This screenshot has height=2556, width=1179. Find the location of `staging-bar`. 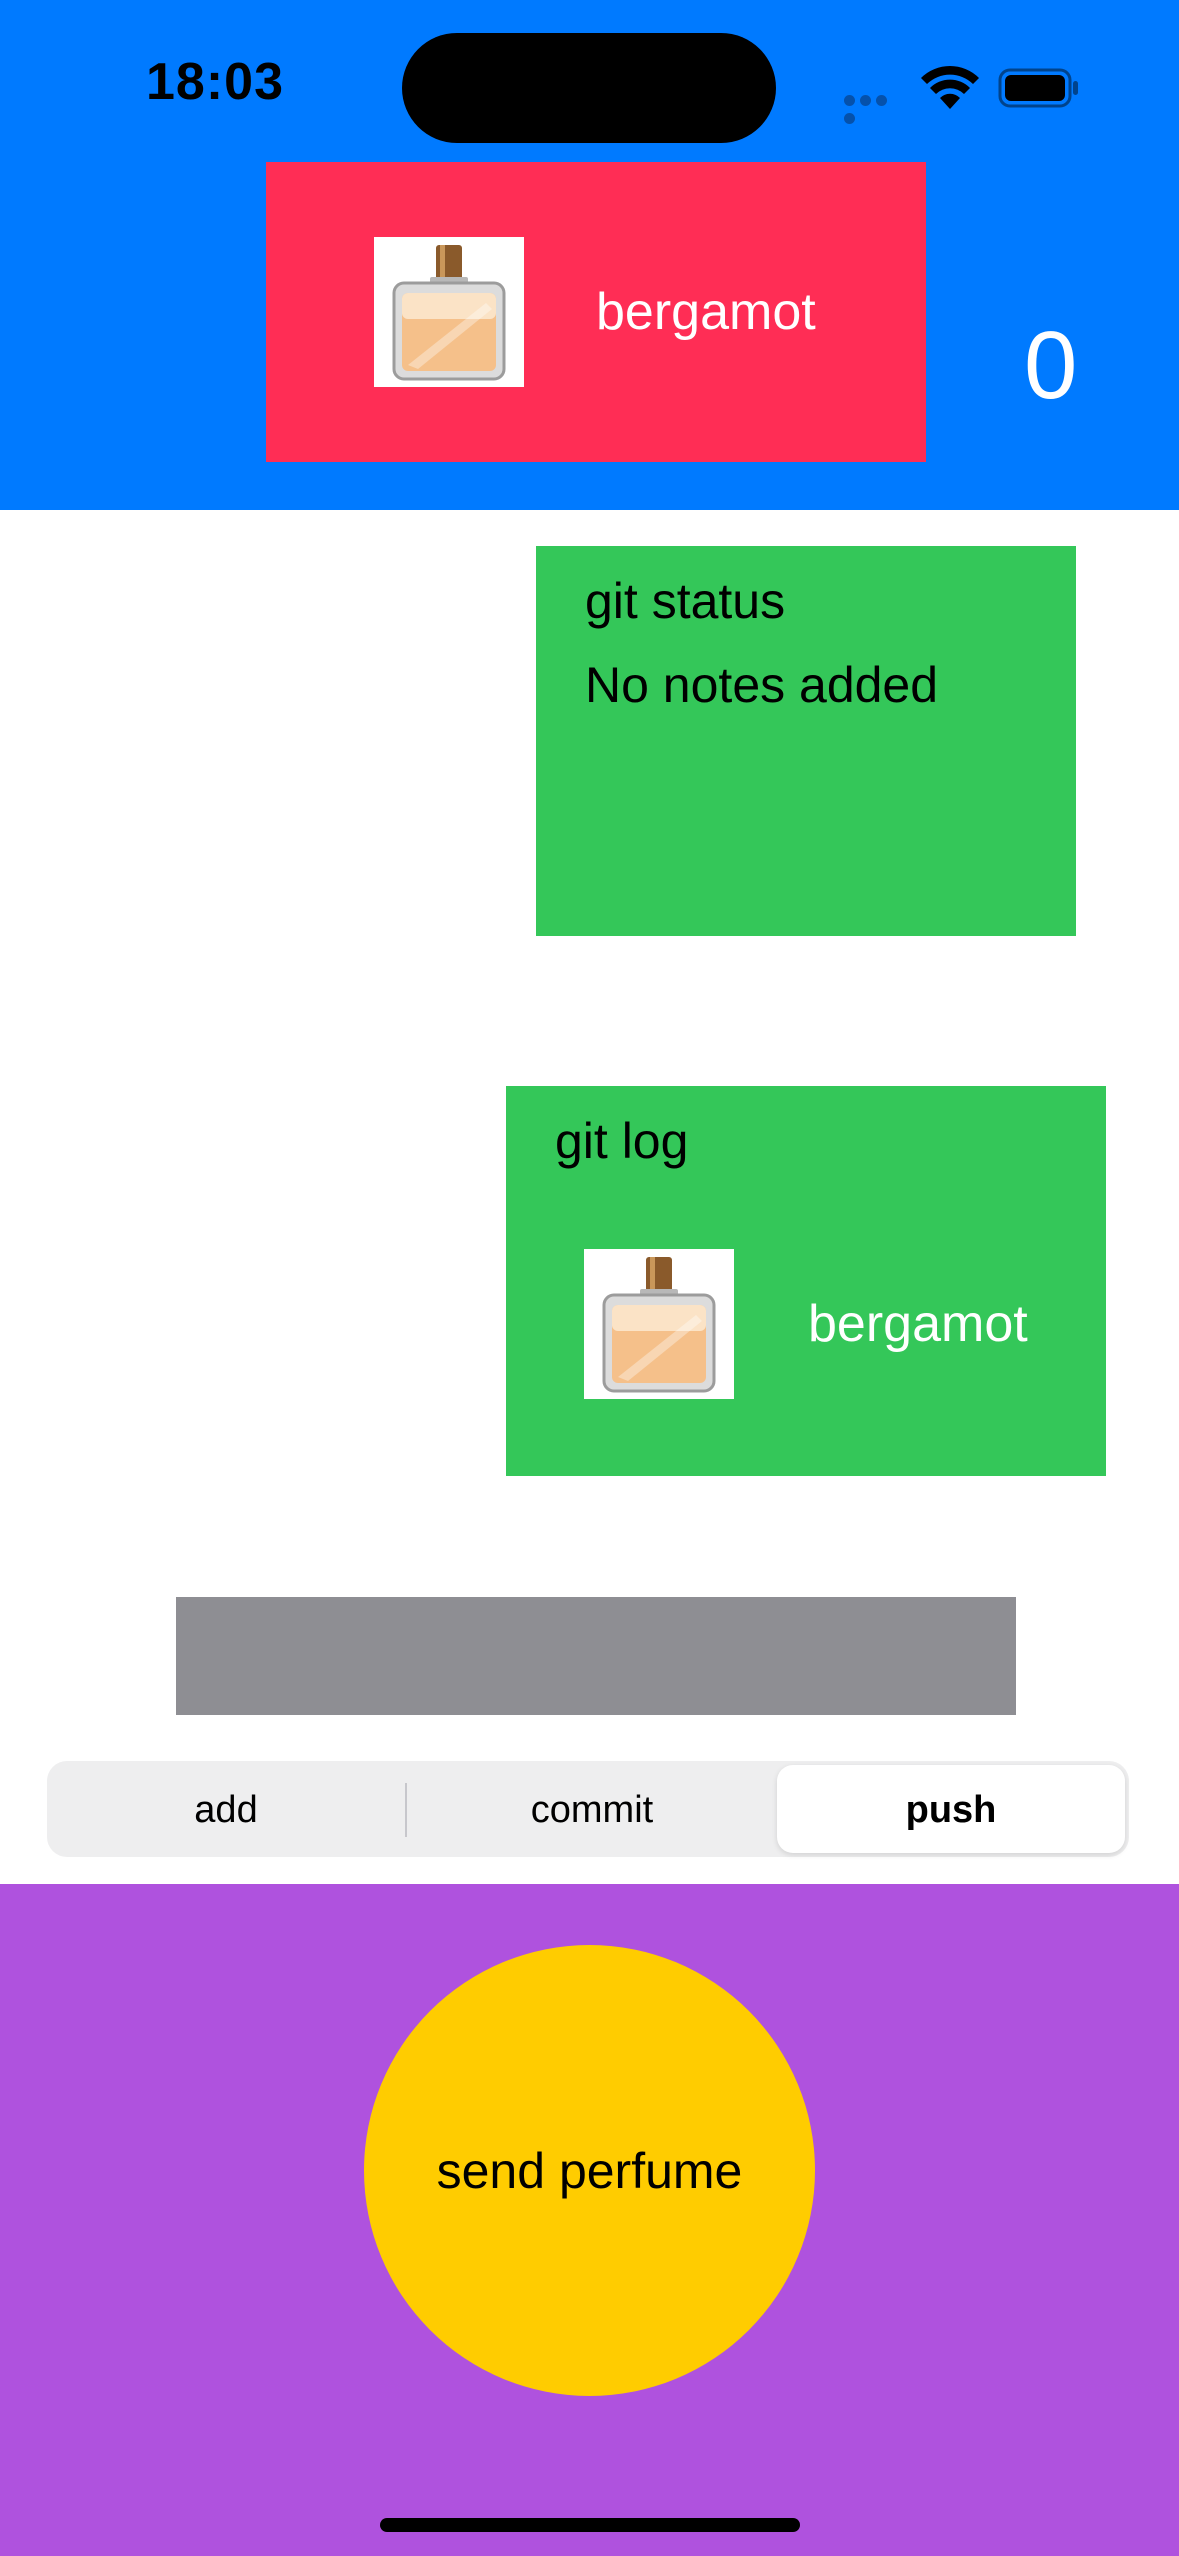

staging-bar is located at coordinates (596, 1656).